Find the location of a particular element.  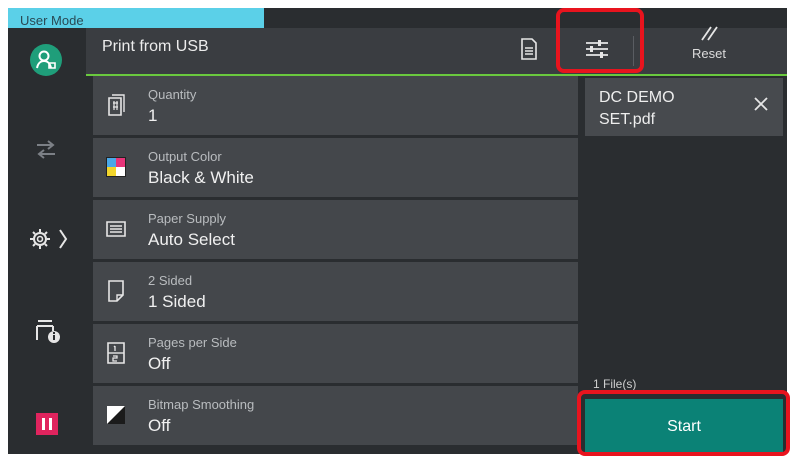

setting-value: 1 Sided is located at coordinates (177, 301).